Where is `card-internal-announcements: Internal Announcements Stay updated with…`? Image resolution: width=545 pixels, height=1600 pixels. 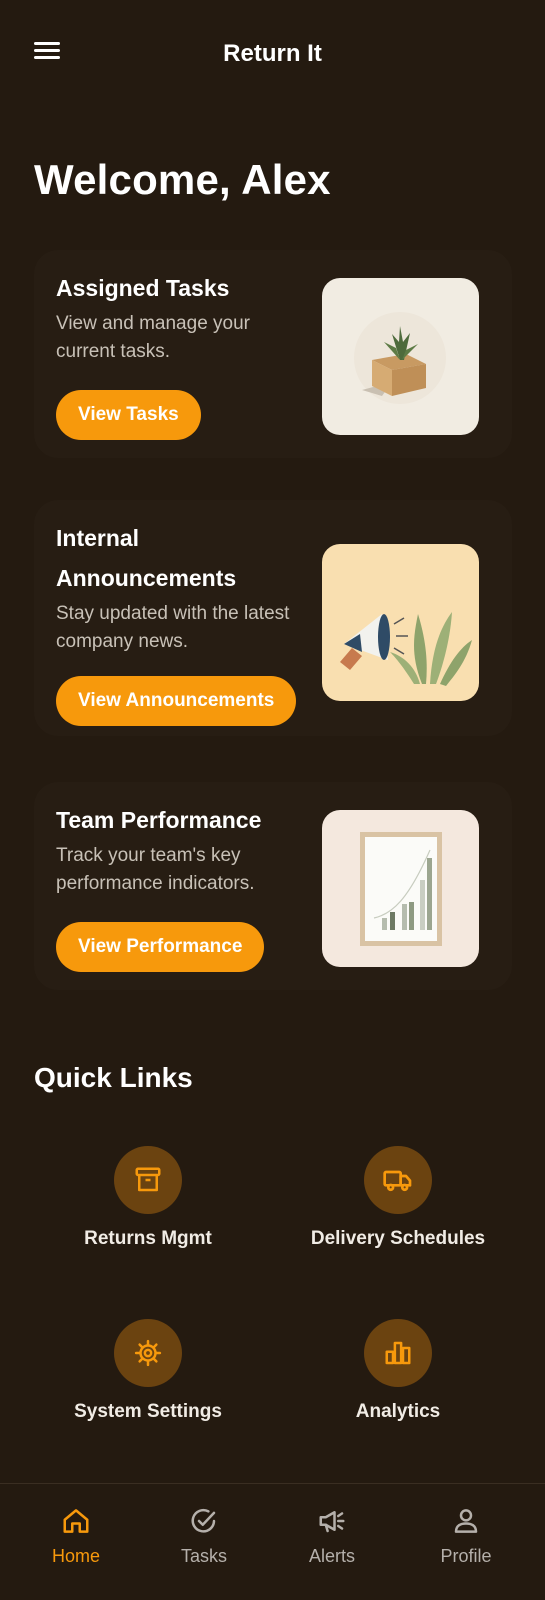
card-internal-announcements: Internal Announcements Stay updated with… is located at coordinates (273, 618).